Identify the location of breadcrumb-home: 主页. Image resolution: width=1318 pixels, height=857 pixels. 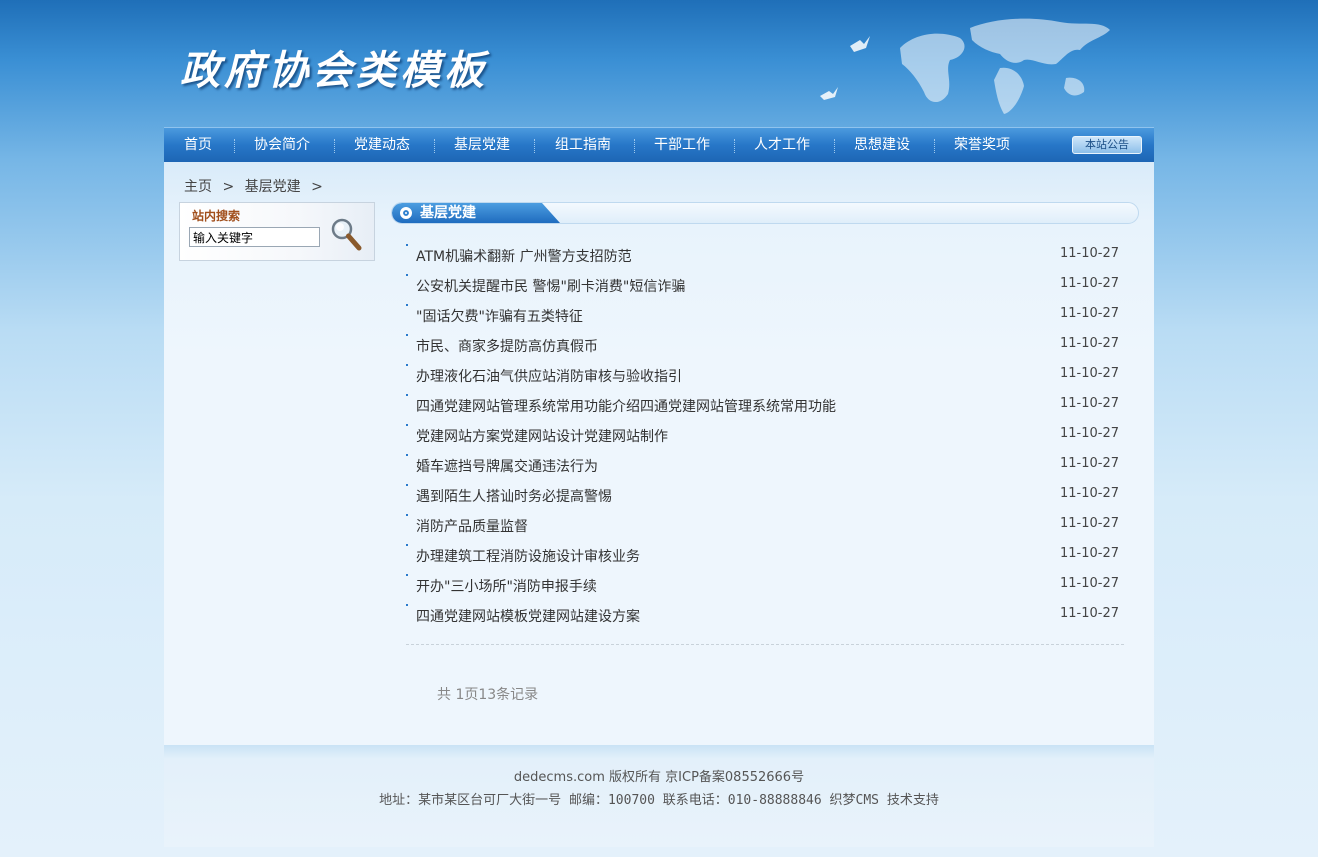
(198, 187).